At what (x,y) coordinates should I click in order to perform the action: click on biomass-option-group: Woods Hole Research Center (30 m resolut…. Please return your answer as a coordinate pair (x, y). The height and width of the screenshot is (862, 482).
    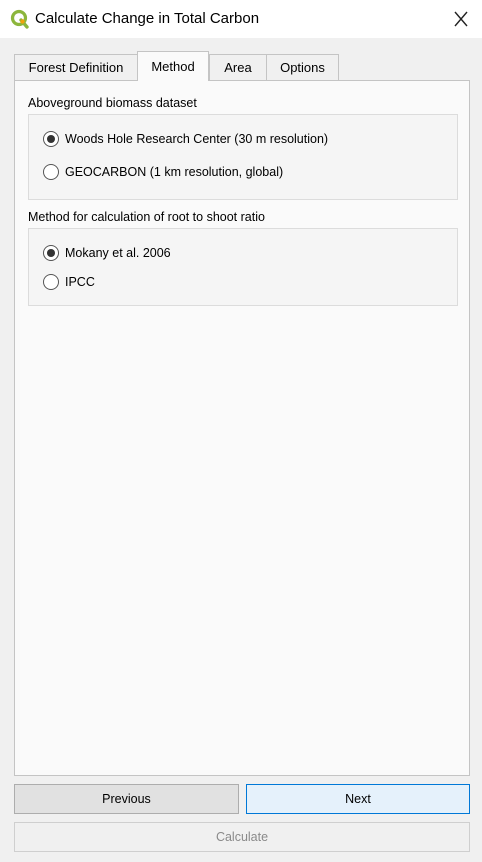
    Looking at the image, I should click on (243, 157).